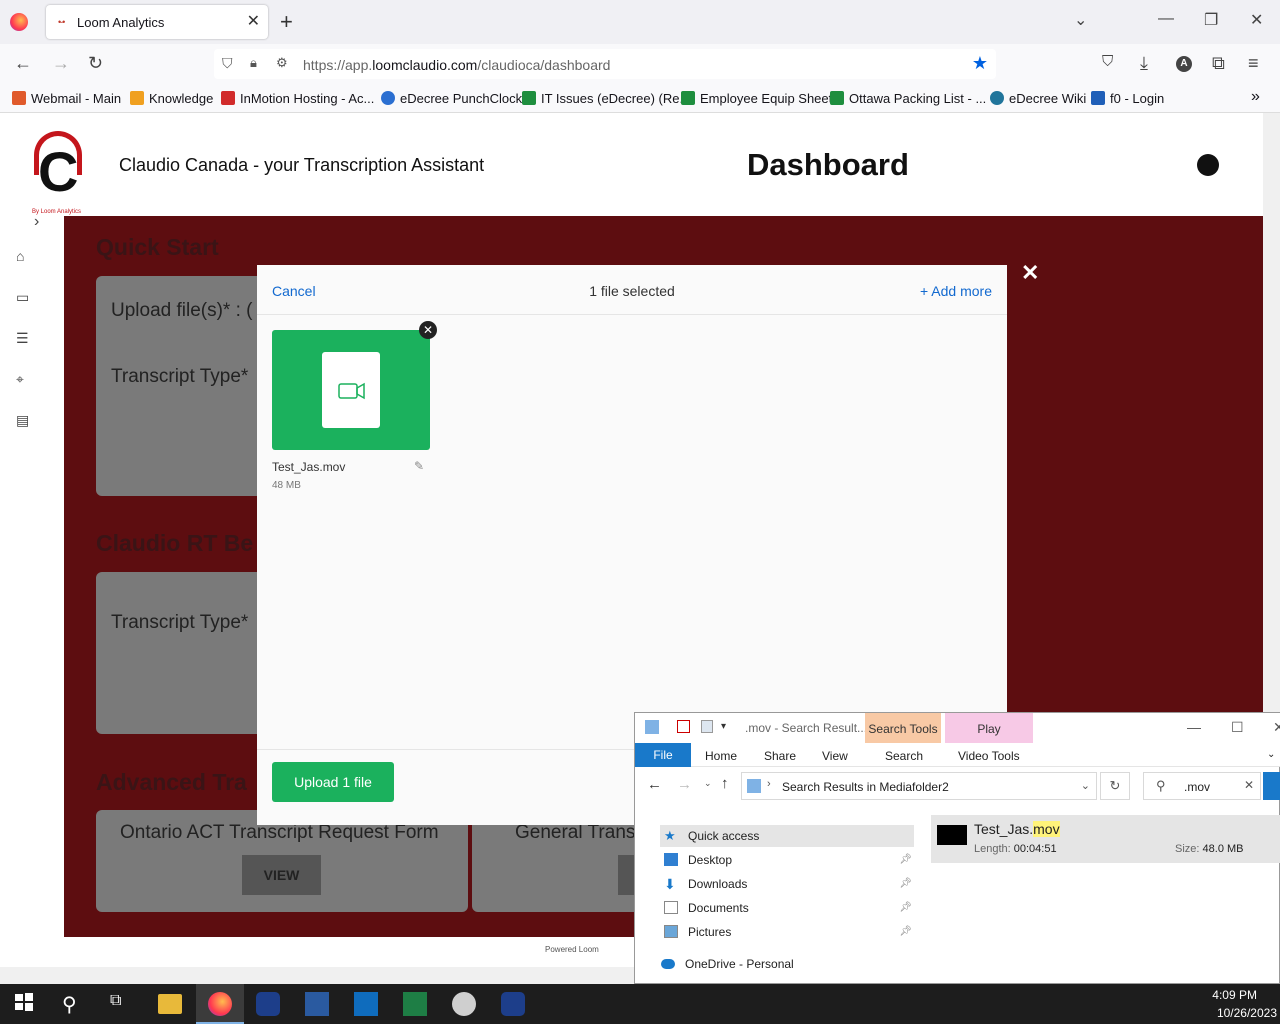  What do you see at coordinates (980, 63) in the screenshot?
I see `bookmark-star-icon: ★` at bounding box center [980, 63].